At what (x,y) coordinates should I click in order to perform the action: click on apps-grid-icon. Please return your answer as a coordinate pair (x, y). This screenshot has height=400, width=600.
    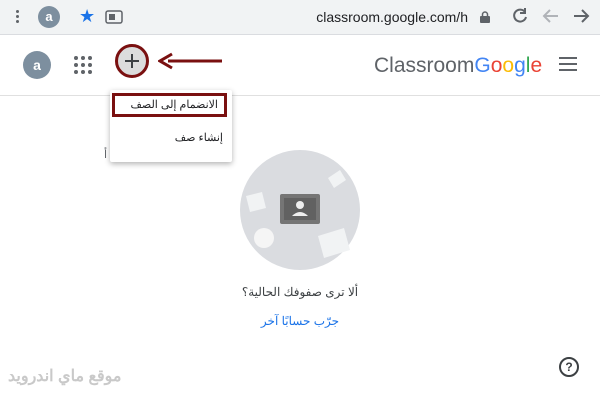
    Looking at the image, I should click on (83, 65).